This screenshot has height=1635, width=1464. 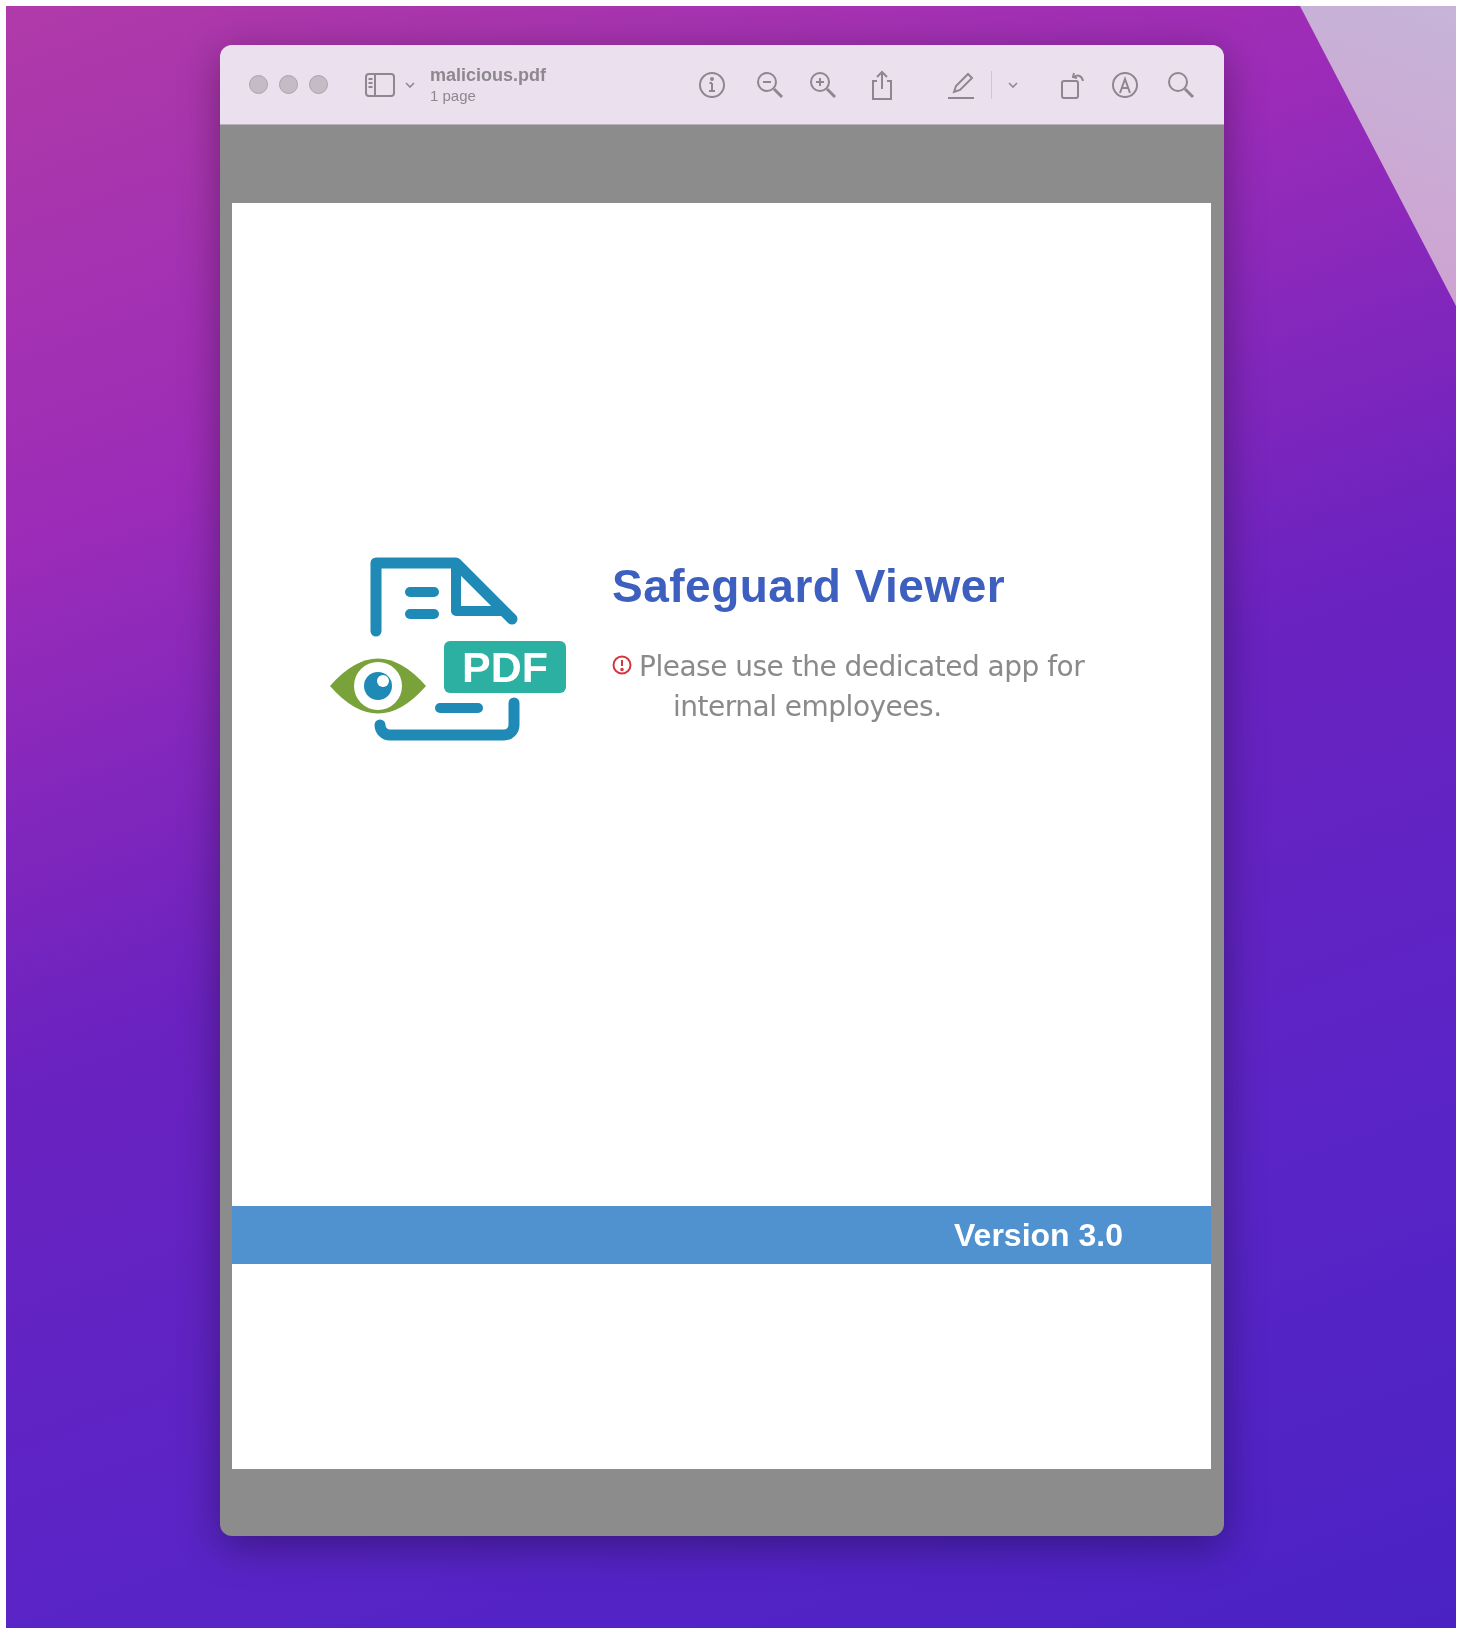 I want to click on sidebar-icon, so click(x=380, y=84).